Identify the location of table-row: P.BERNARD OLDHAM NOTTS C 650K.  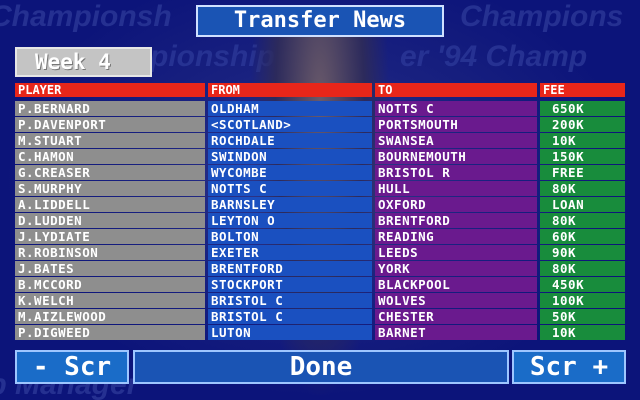
(320, 108).